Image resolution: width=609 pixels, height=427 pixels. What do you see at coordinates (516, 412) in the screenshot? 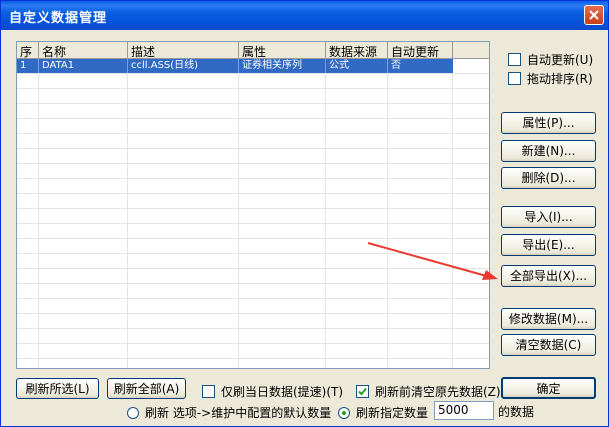
I see `count-suffix: 的数据` at bounding box center [516, 412].